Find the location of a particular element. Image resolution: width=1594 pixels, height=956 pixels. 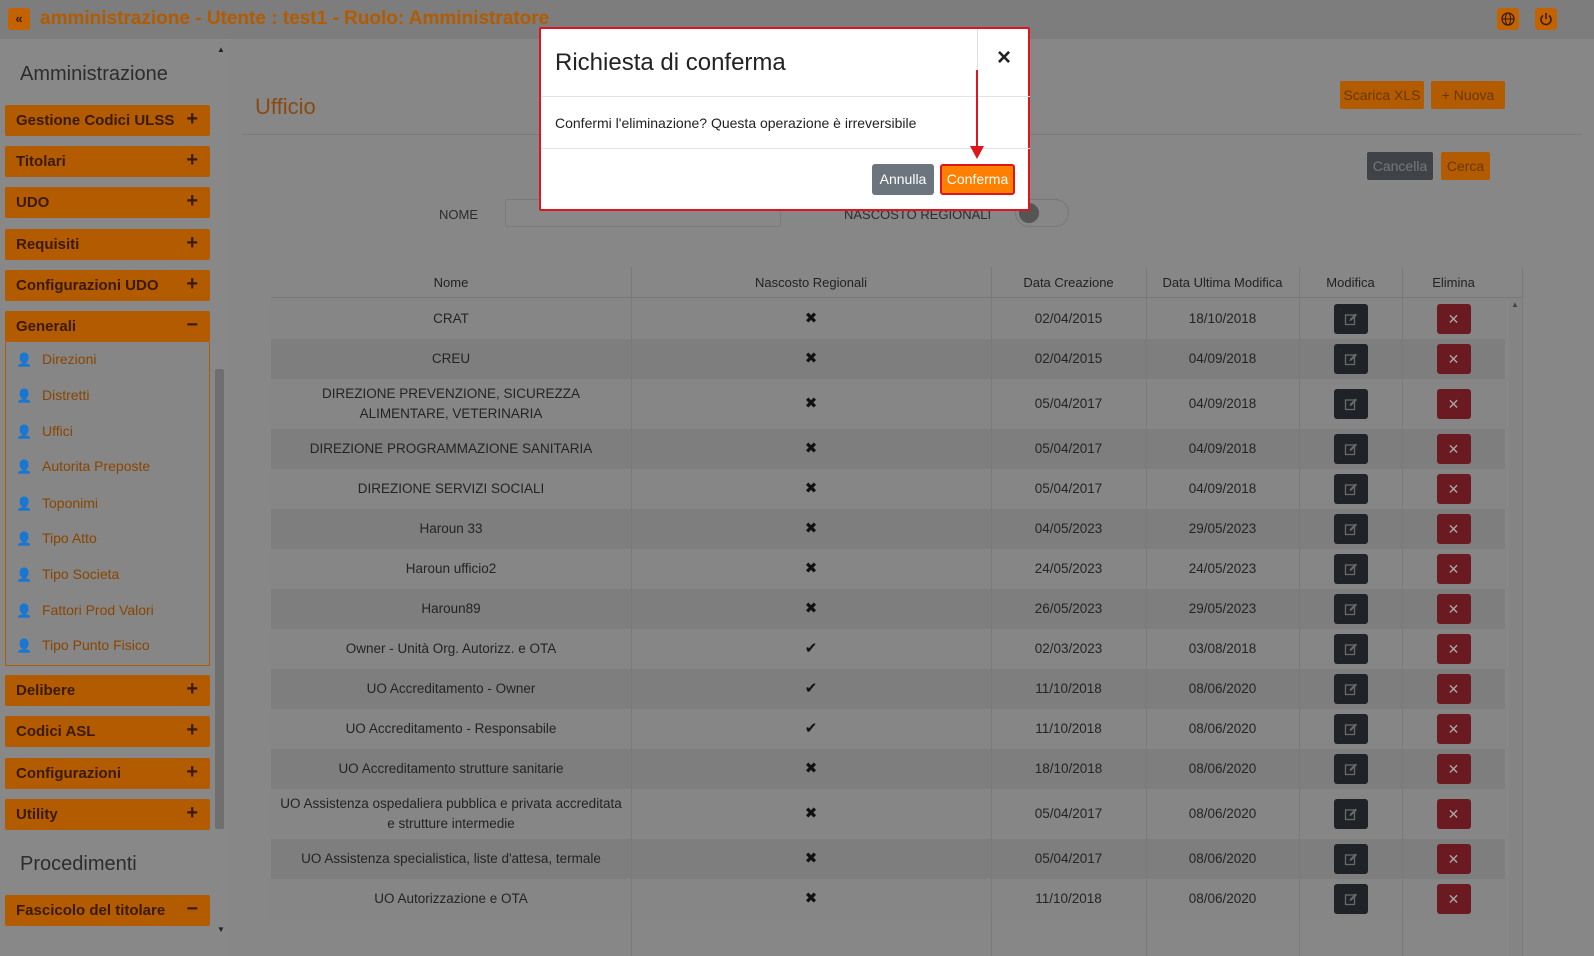

header-data-ultima-modifica: Data Ultima Modifica is located at coordinates (1222, 282).